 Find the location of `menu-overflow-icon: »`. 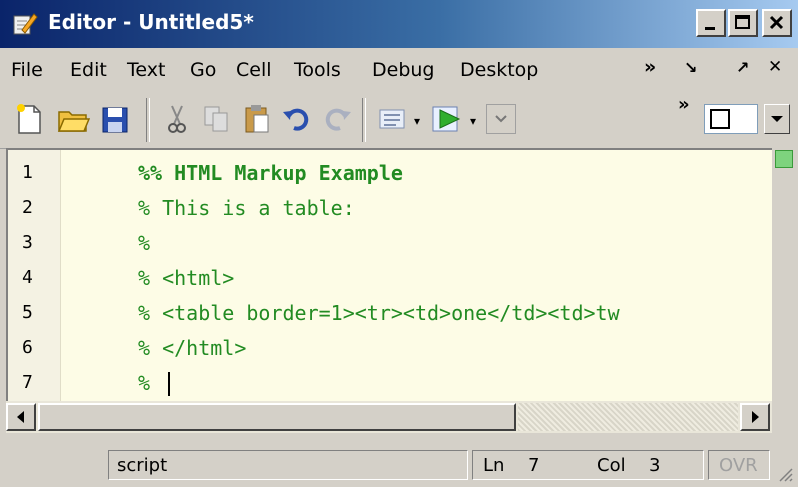

menu-overflow-icon: » is located at coordinates (650, 67).